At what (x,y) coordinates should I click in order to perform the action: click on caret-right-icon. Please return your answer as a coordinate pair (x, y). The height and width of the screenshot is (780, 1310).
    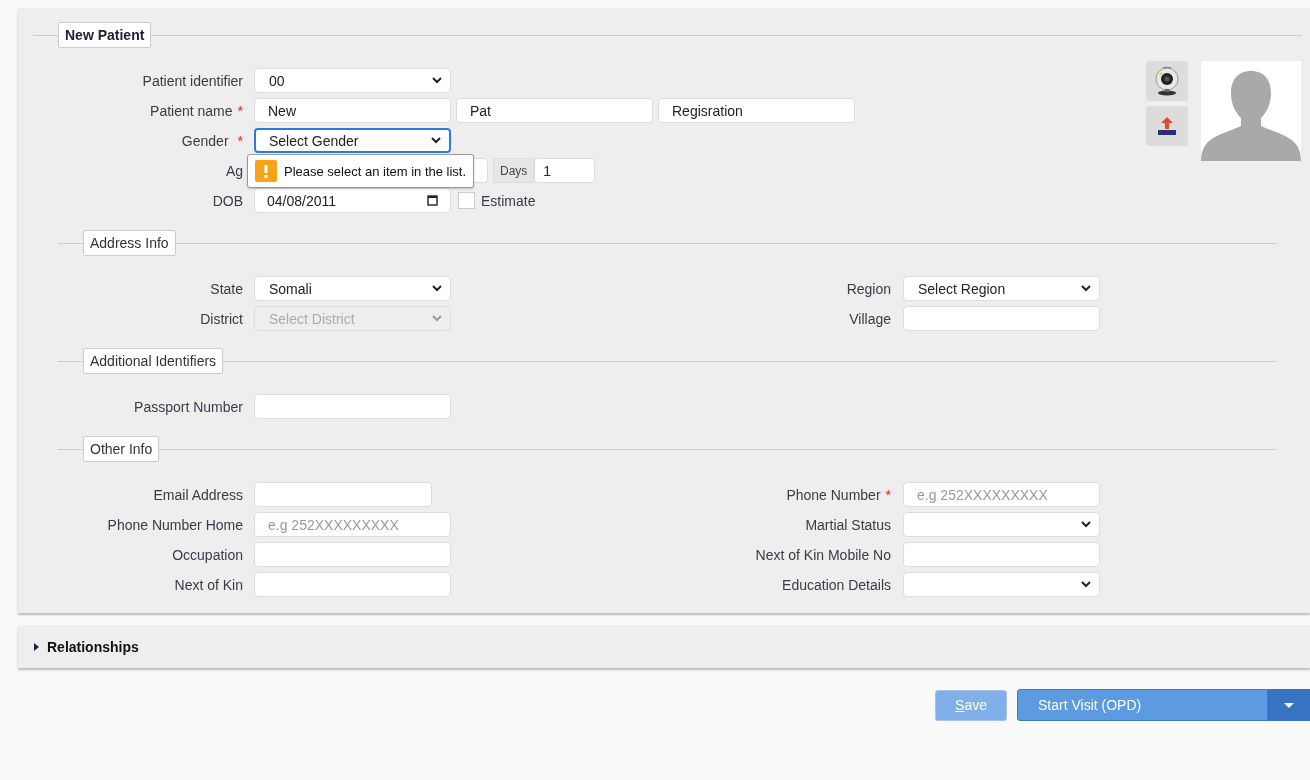
    Looking at the image, I should click on (36, 646).